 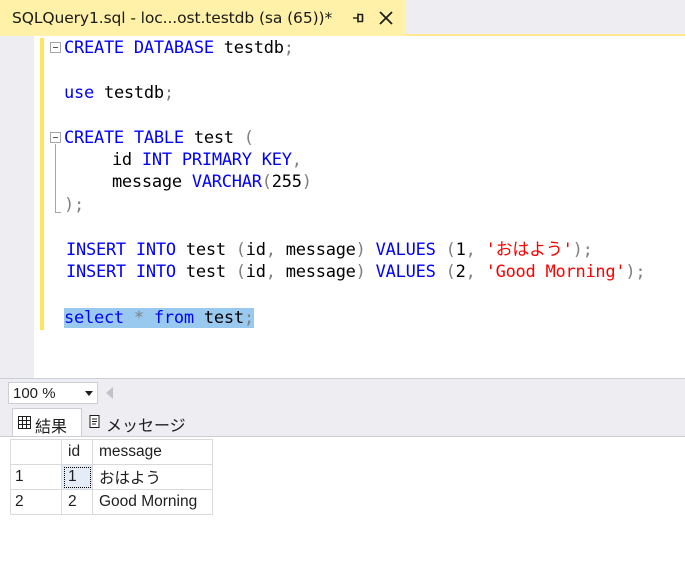 I want to click on grid-cell-message: おはよう, so click(x=152, y=477).